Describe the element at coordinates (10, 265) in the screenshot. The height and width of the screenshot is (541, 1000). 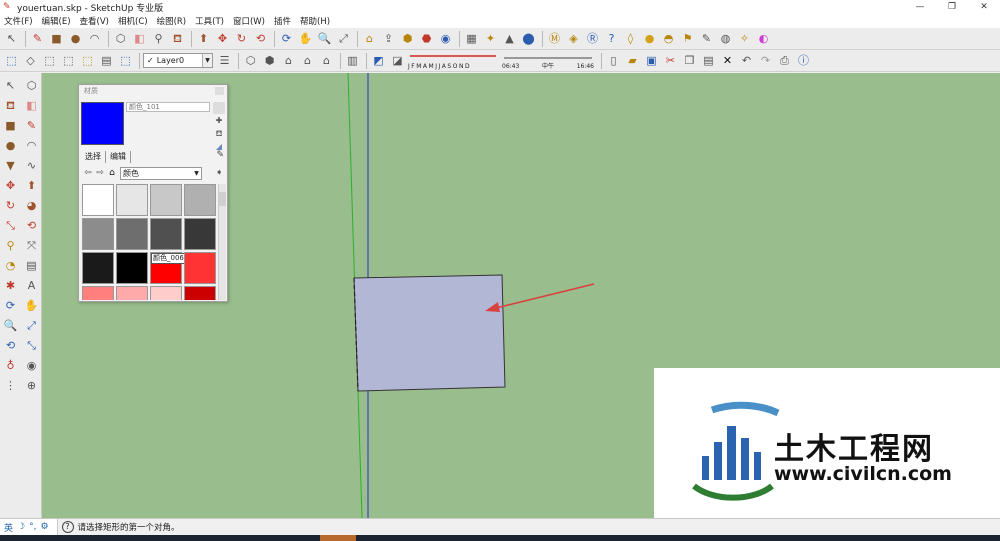
I see `protractor-icon: ◔` at that location.